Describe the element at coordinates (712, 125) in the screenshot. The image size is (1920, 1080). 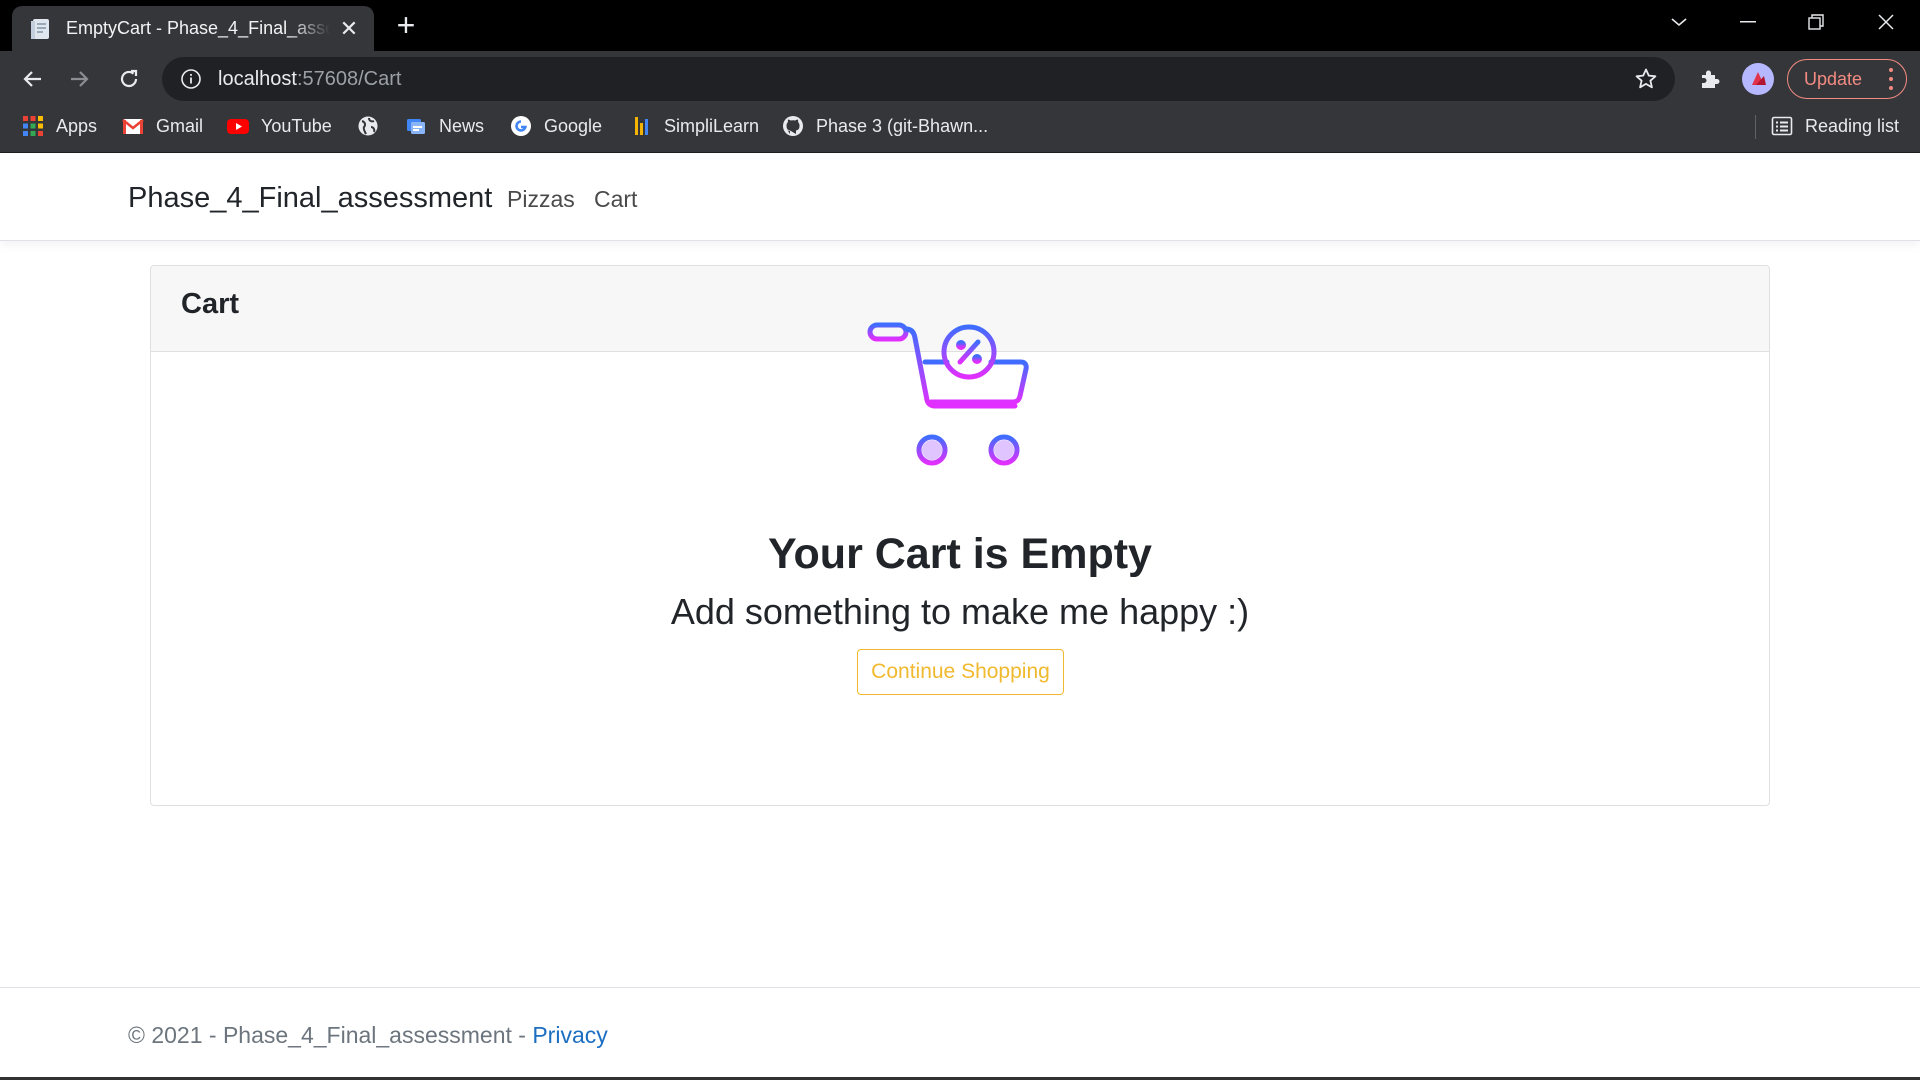
I see `bookmark-label: SimpliLearn` at that location.